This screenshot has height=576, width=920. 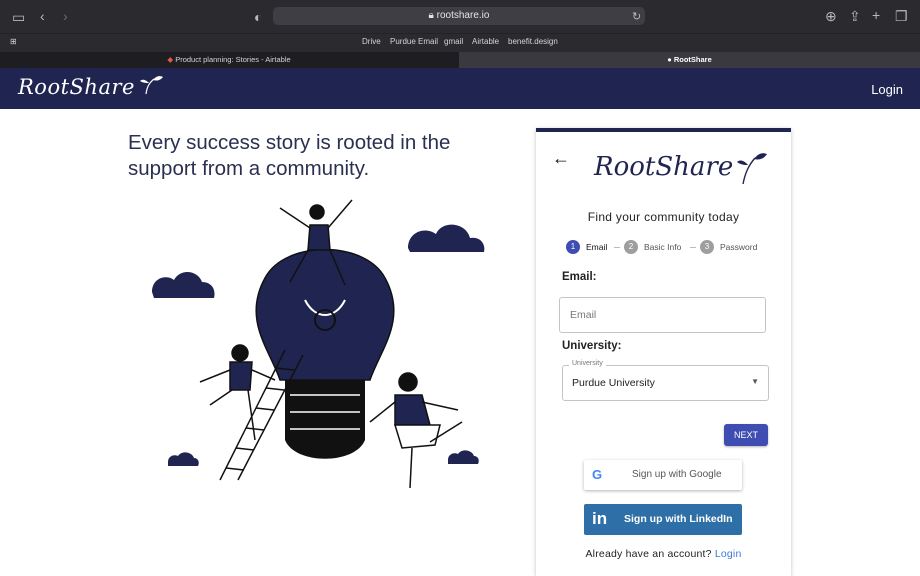 I want to click on tab-overview-icon: ❐, so click(x=901, y=16).